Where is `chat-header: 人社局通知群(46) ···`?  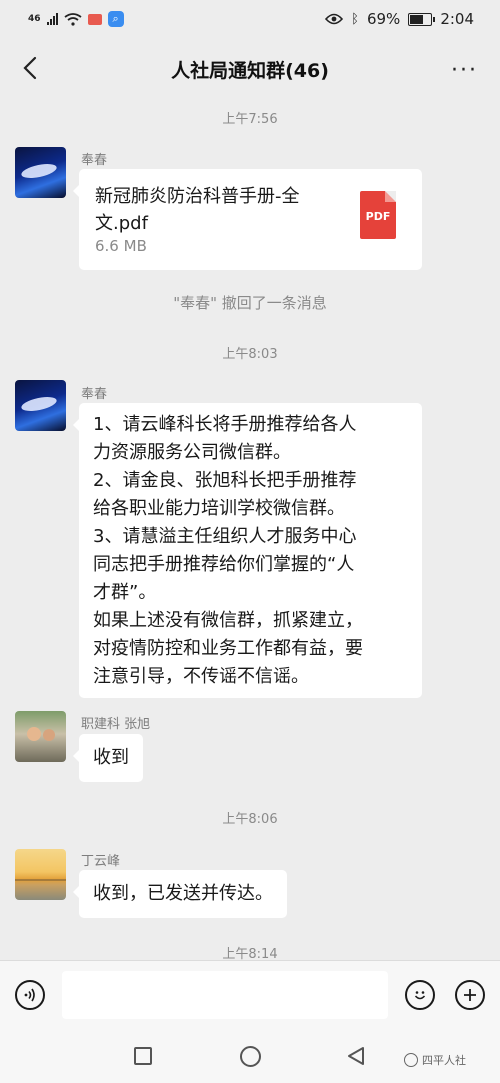
chat-header: 人社局通知群(46) ··· is located at coordinates (250, 69).